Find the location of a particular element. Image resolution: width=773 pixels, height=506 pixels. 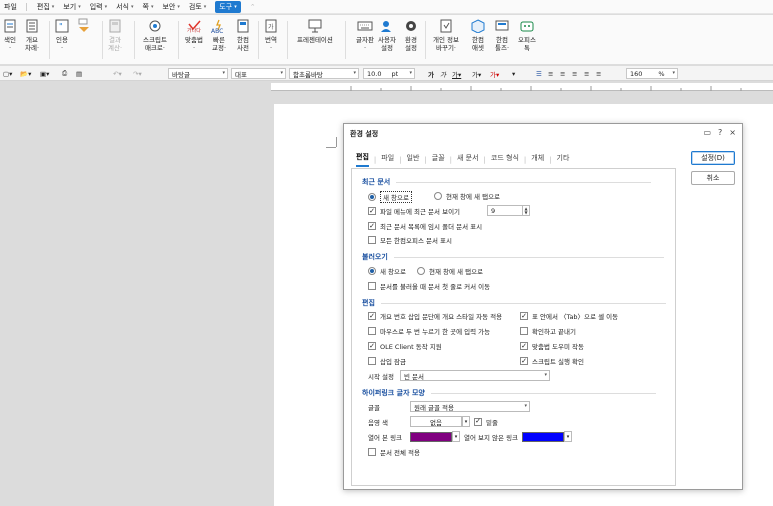

spell-check-button: 가나다 맞춤법 · is located at coordinates (194, 35).